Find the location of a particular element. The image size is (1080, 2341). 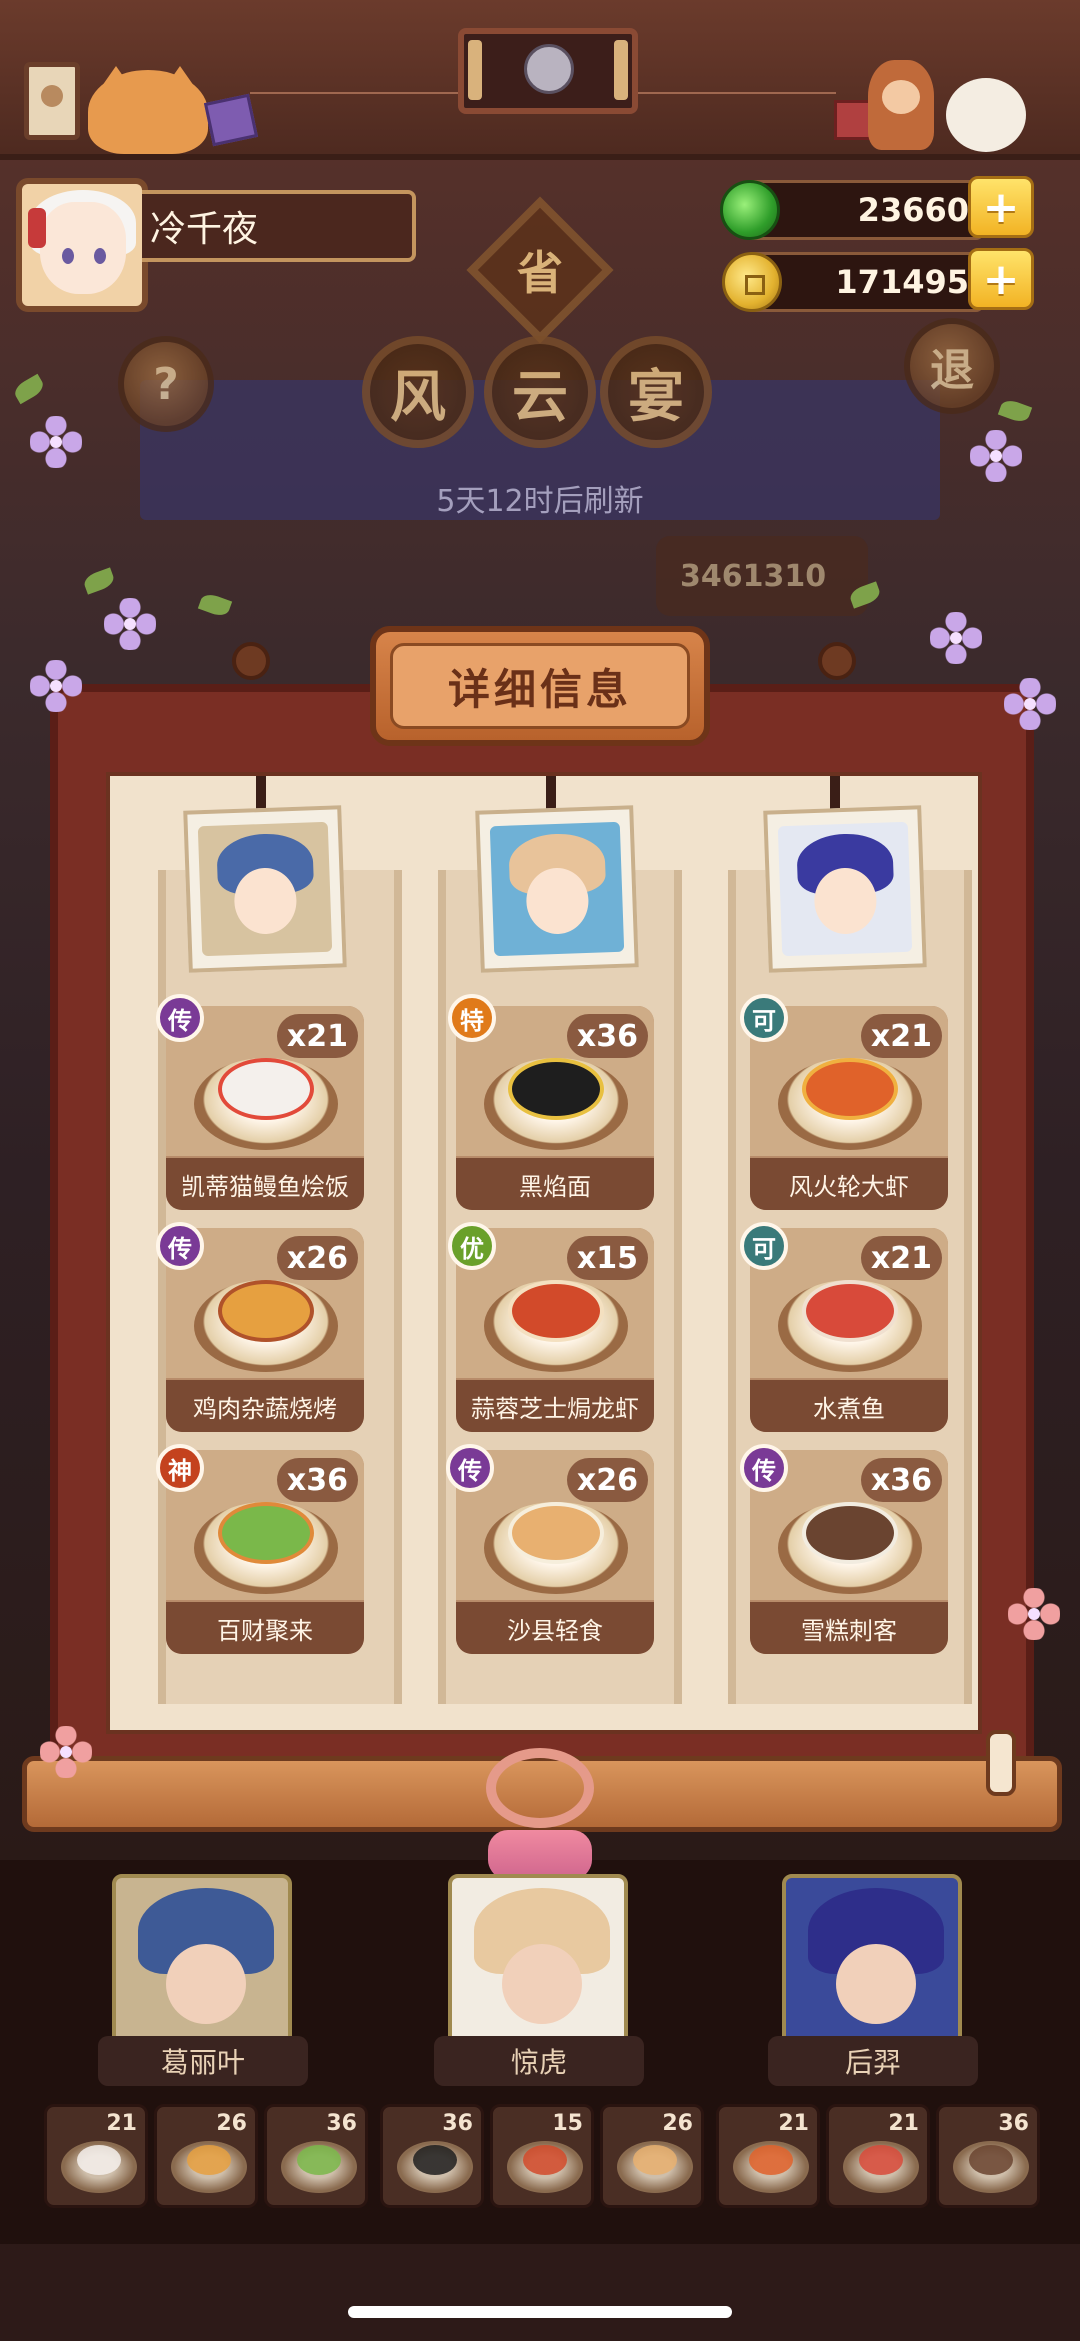

dish-name: 风火轮大虾 is located at coordinates (849, 1184).